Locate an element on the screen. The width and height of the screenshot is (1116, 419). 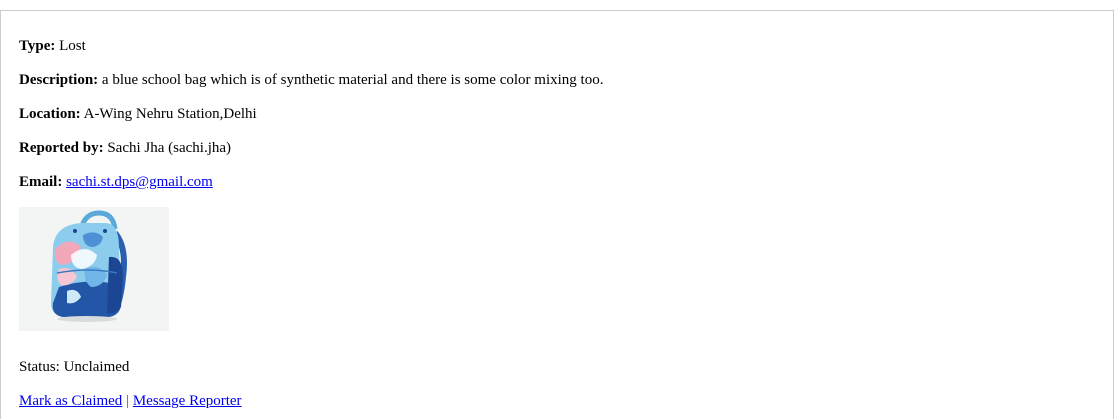
email-label: Email: is located at coordinates (41, 182).